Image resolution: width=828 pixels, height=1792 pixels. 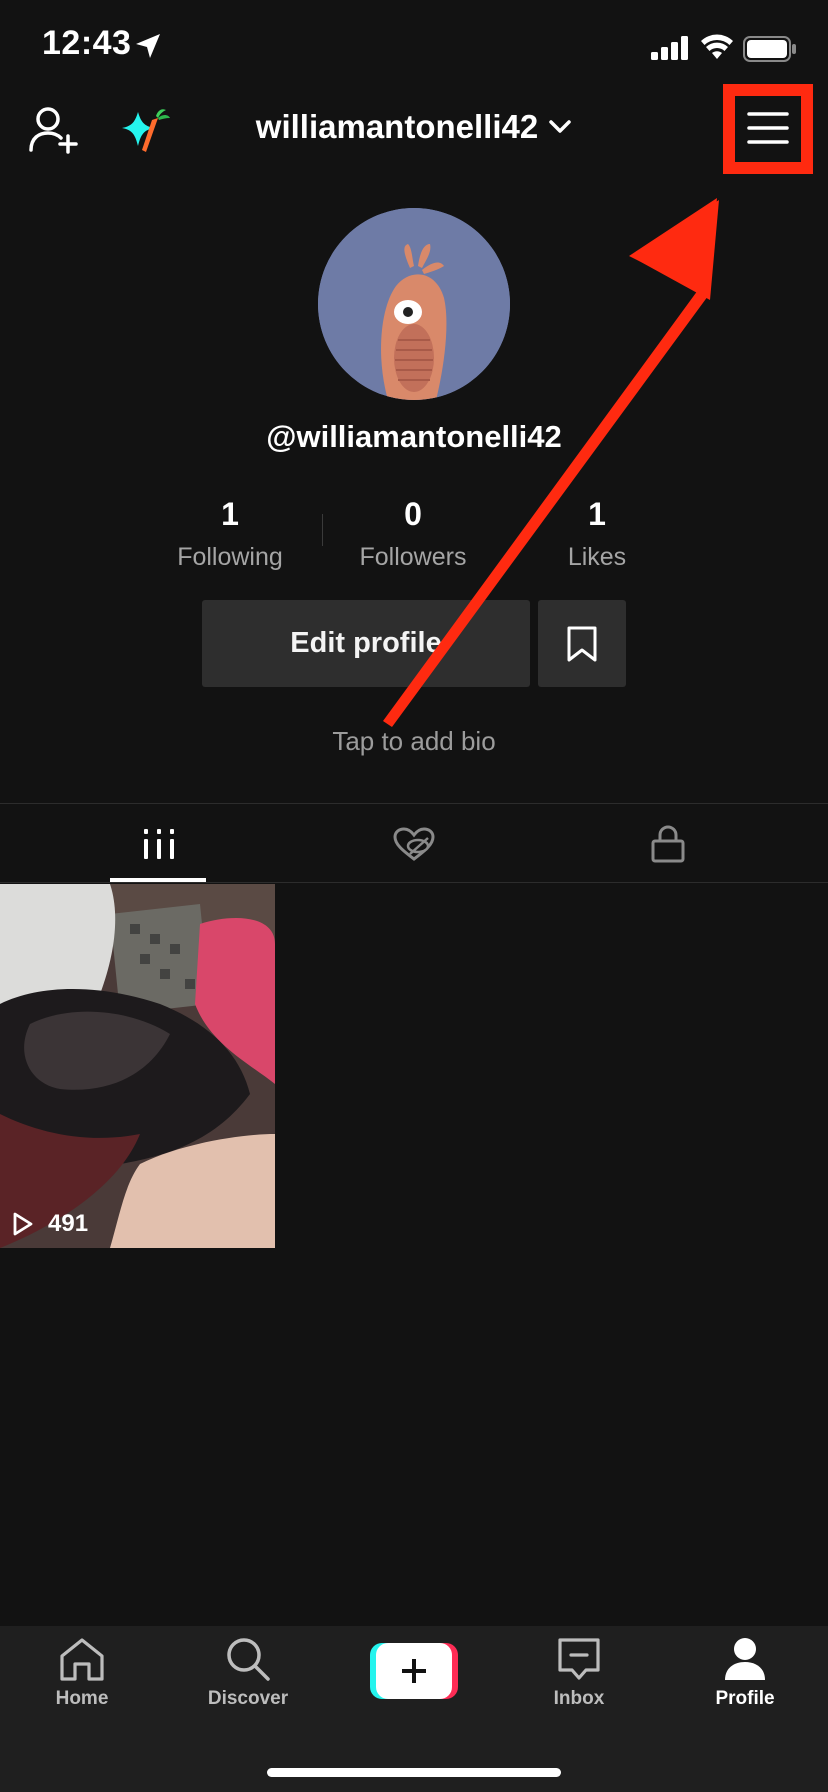 I want to click on nav-inbox-label: Inbox, so click(x=579, y=1698).